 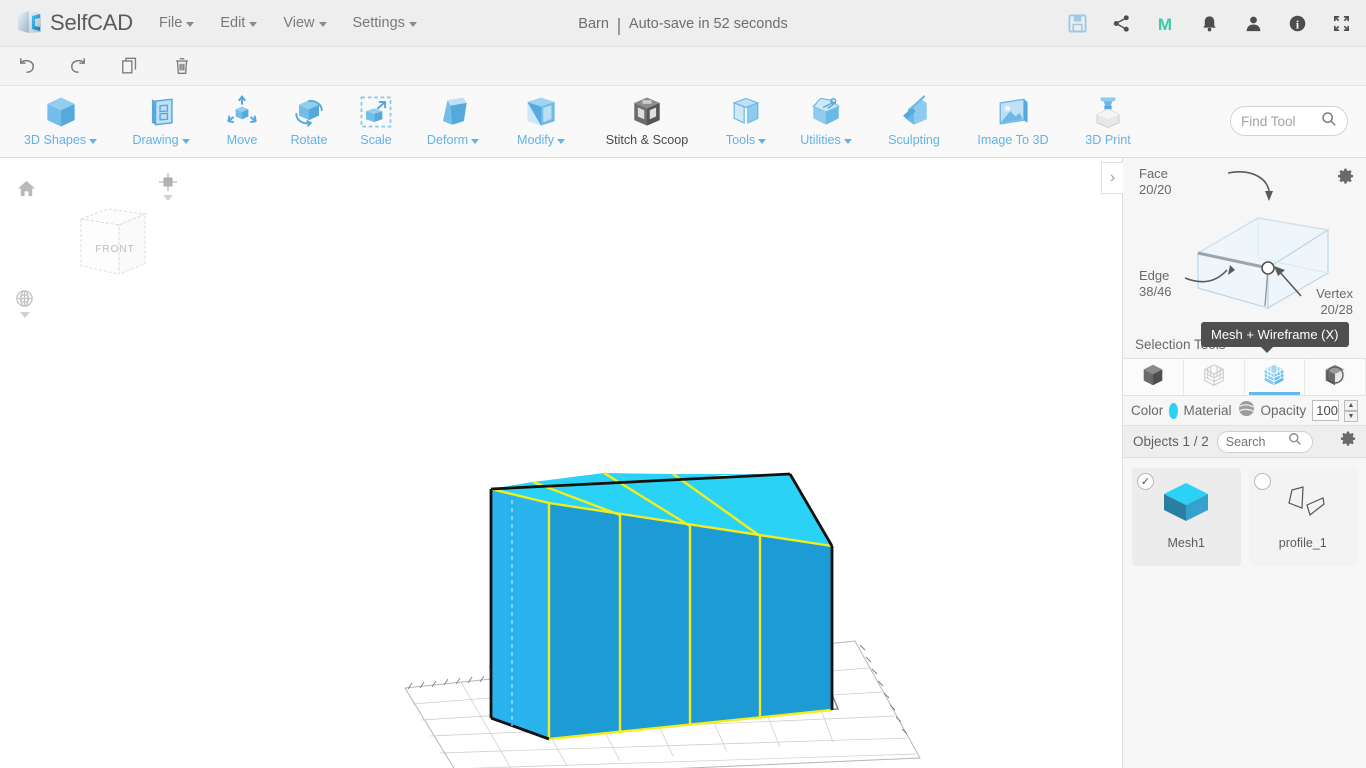 What do you see at coordinates (242, 112) in the screenshot?
I see `move-arrows-icon` at bounding box center [242, 112].